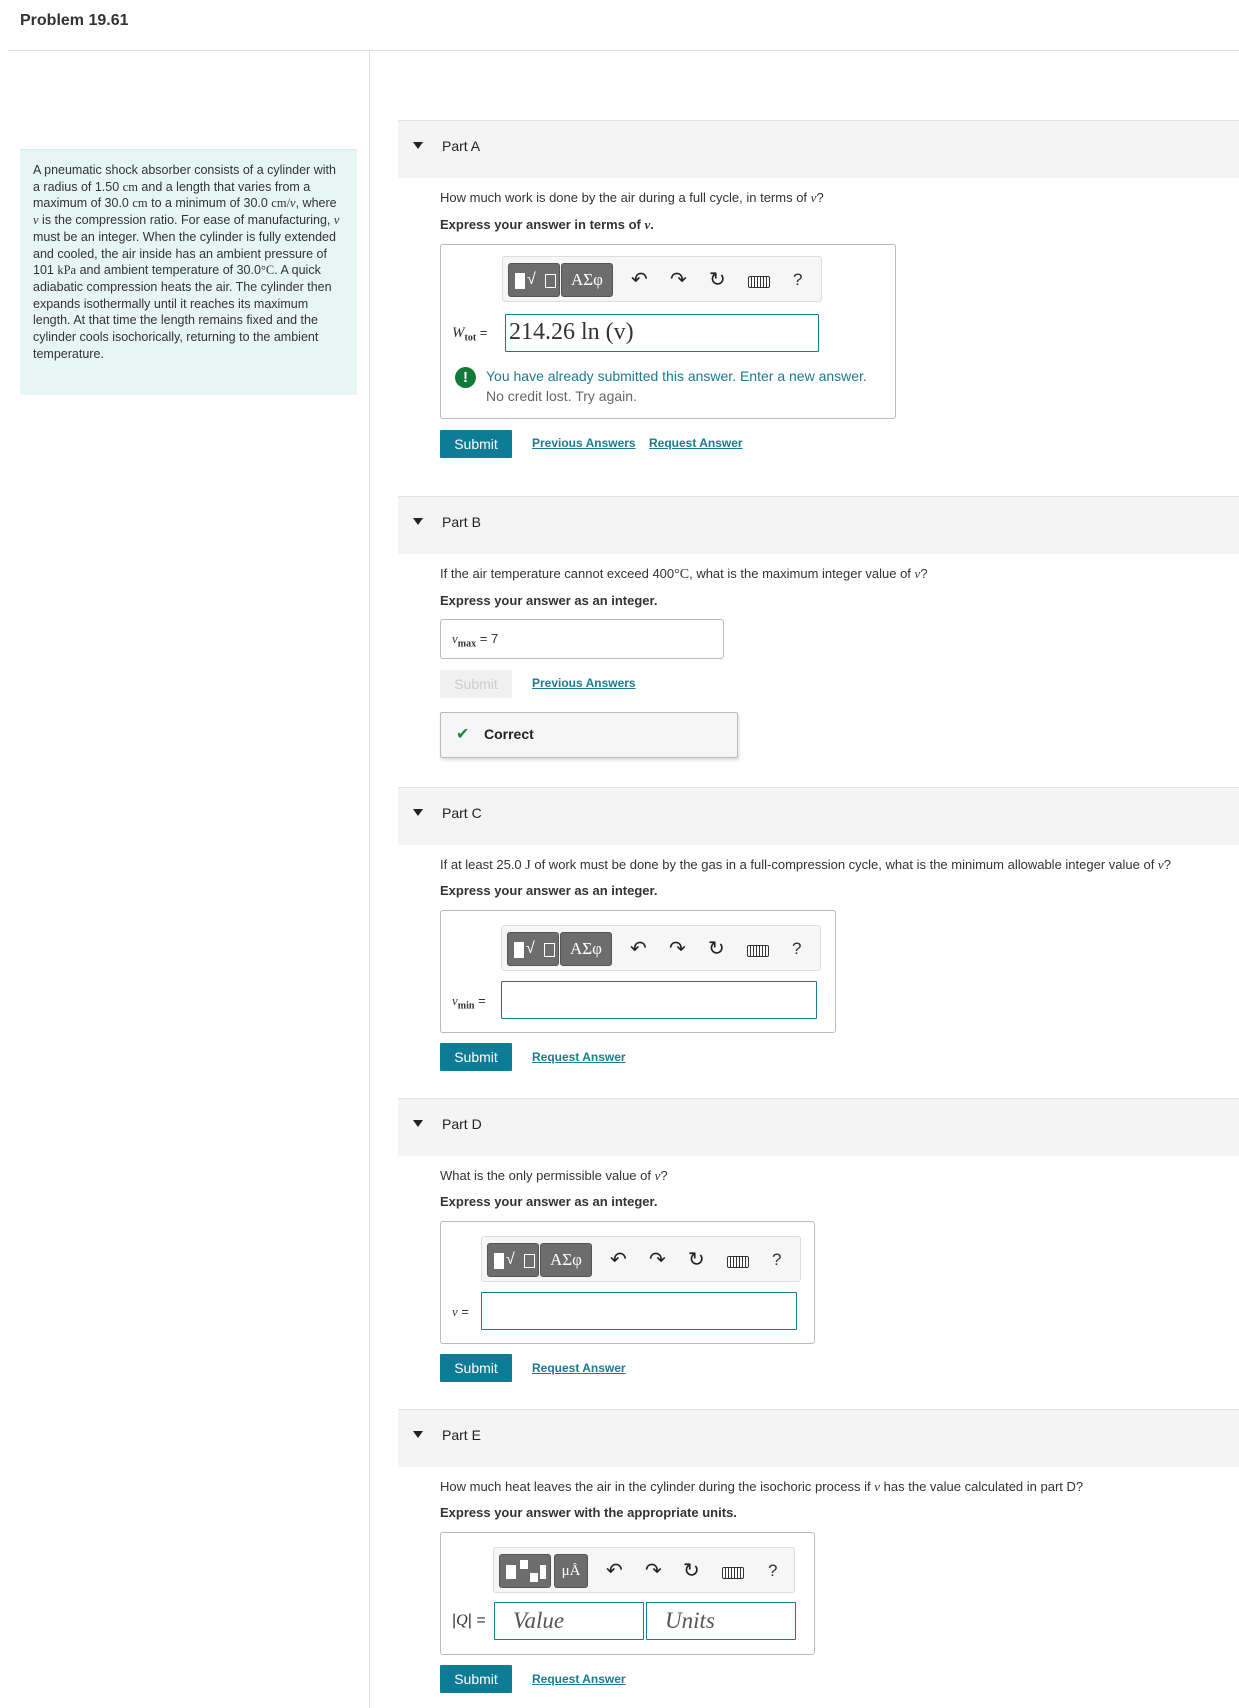  What do you see at coordinates (627, 1593) in the screenshot?
I see `part-e-answer-box: μÅ ↶ ↷ ↻ ? |Q| = Value Units` at bounding box center [627, 1593].